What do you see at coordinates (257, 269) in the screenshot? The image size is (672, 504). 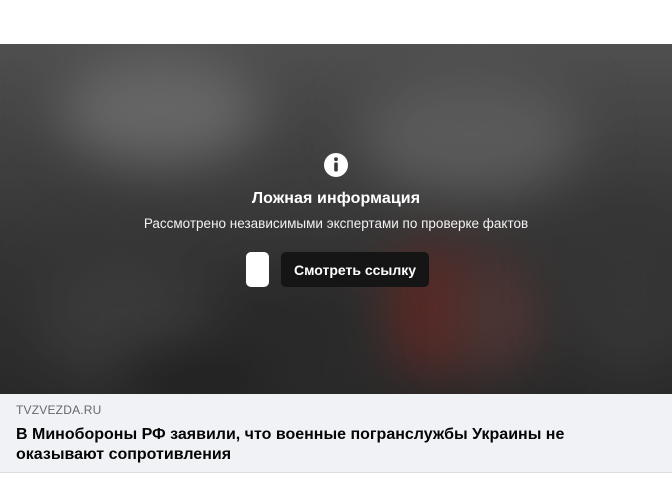 I see `white-control` at bounding box center [257, 269].